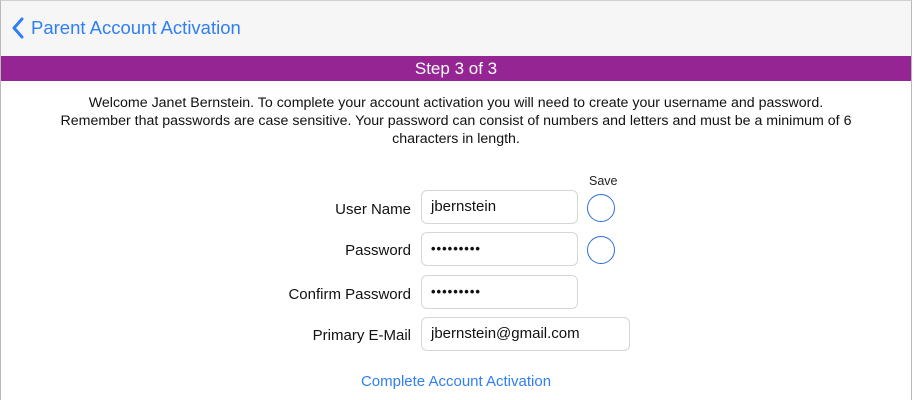  I want to click on nav-title: Parent Account Activation, so click(136, 27).